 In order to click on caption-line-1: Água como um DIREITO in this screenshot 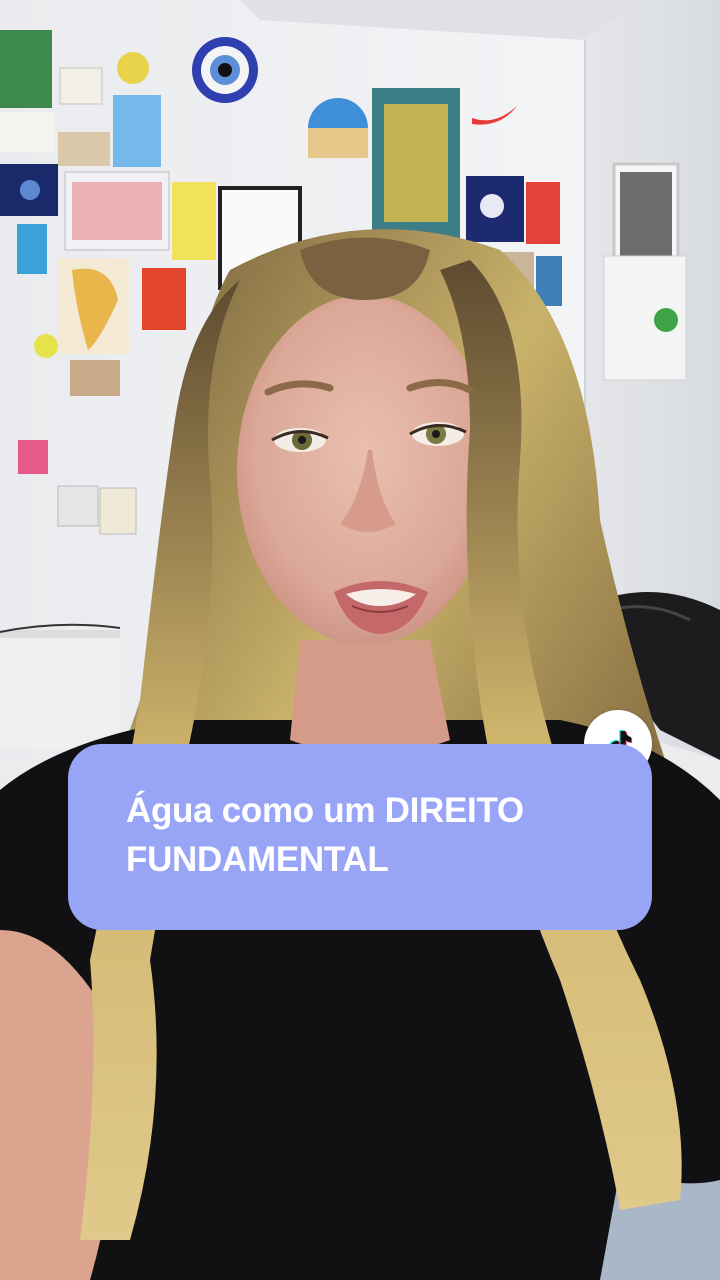, I will do `click(325, 810)`.